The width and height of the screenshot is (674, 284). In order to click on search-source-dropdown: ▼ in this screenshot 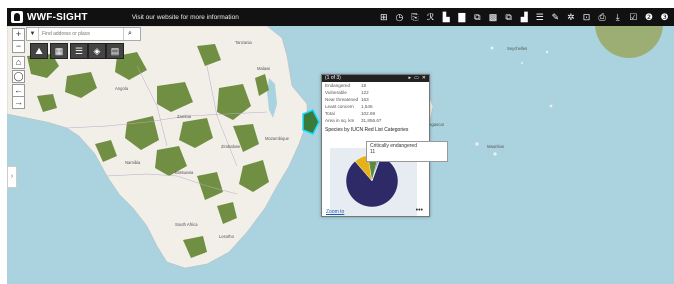, I will do `click(33, 34)`.